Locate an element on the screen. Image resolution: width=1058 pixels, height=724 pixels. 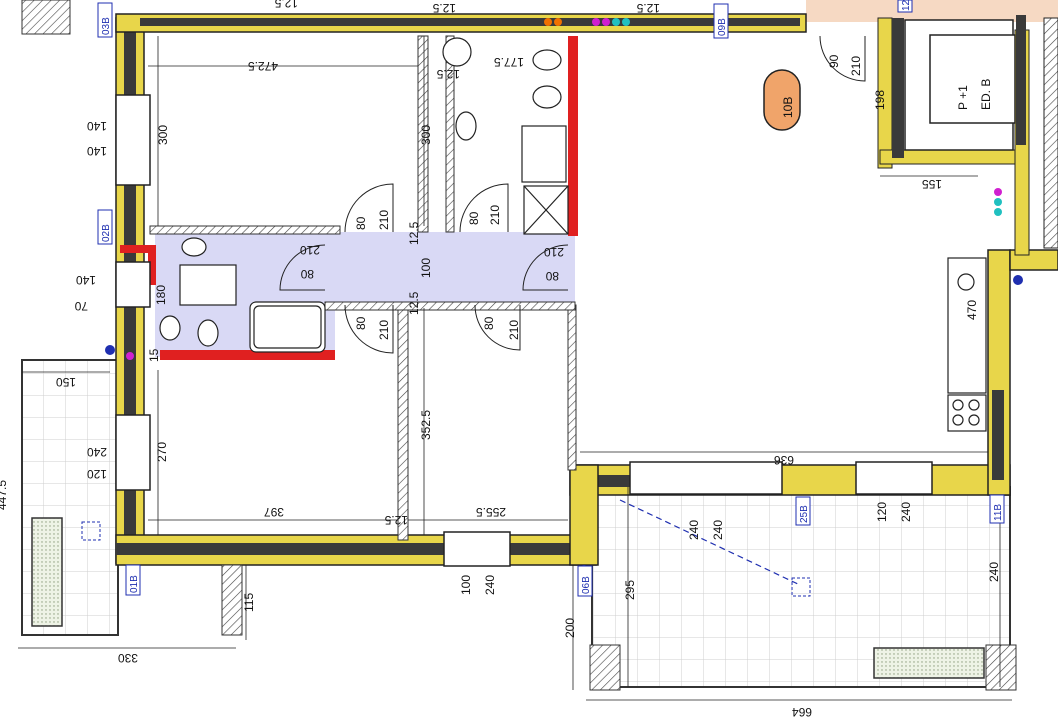
terrace-edge-right is located at coordinates (1001, 667).